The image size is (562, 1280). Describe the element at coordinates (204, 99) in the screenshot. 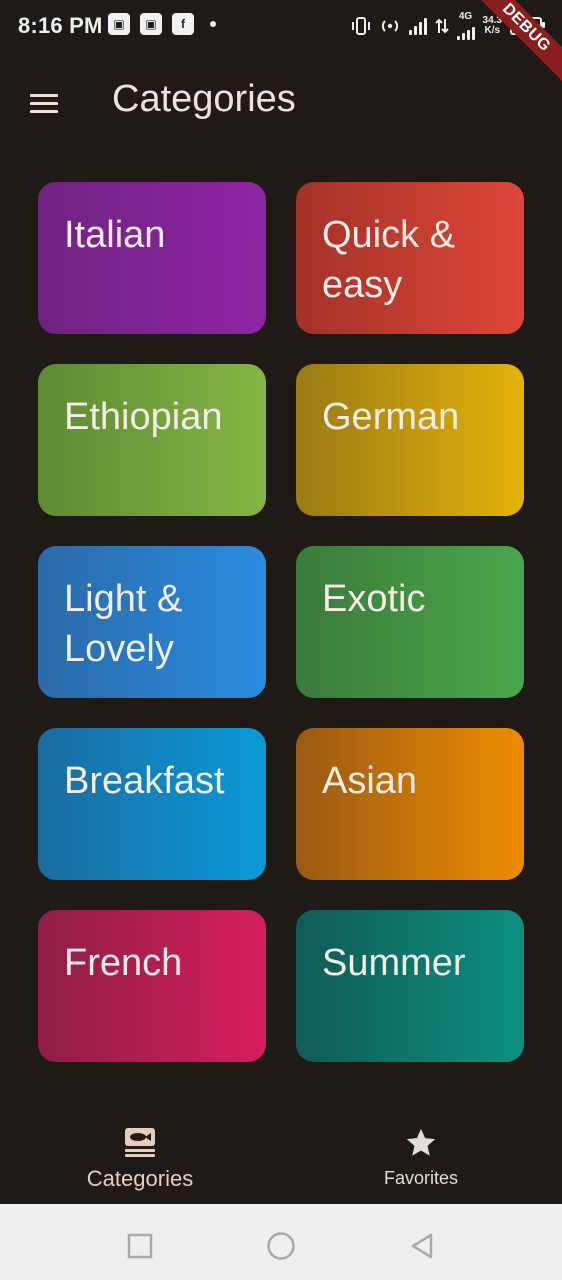

I see `page-title: Categories` at that location.